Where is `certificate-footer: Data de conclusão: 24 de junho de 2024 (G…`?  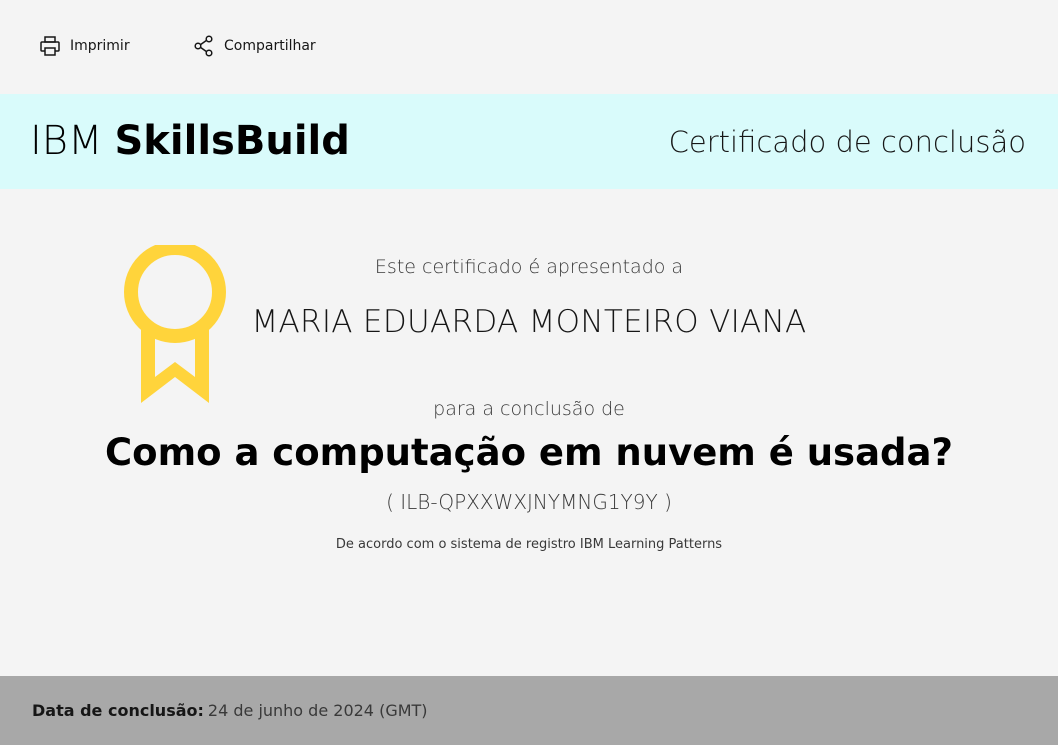
certificate-footer: Data de conclusão: 24 de junho de 2024 (G… is located at coordinates (529, 710).